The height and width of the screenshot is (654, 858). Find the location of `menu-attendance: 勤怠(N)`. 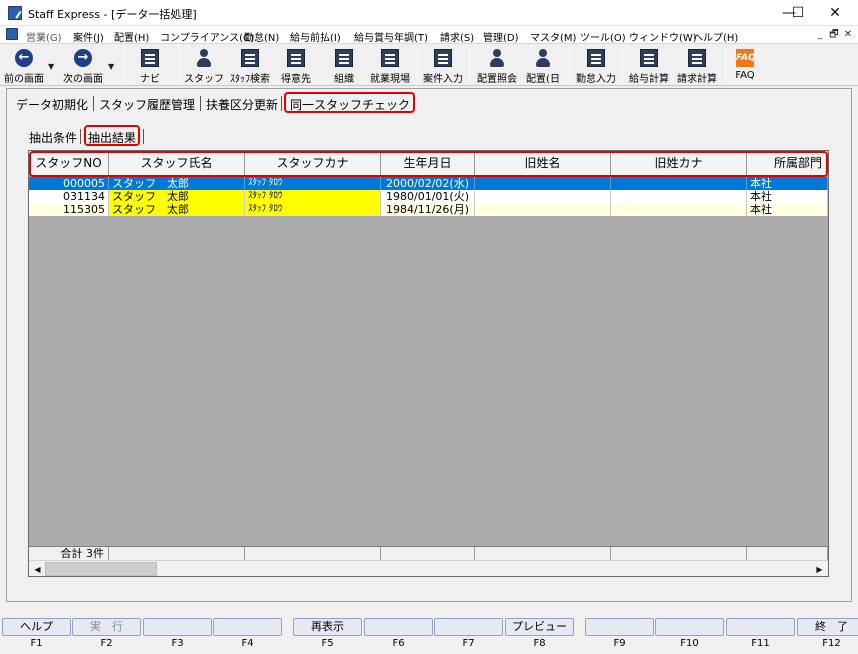

menu-attendance: 勤怠(N) is located at coordinates (261, 36).